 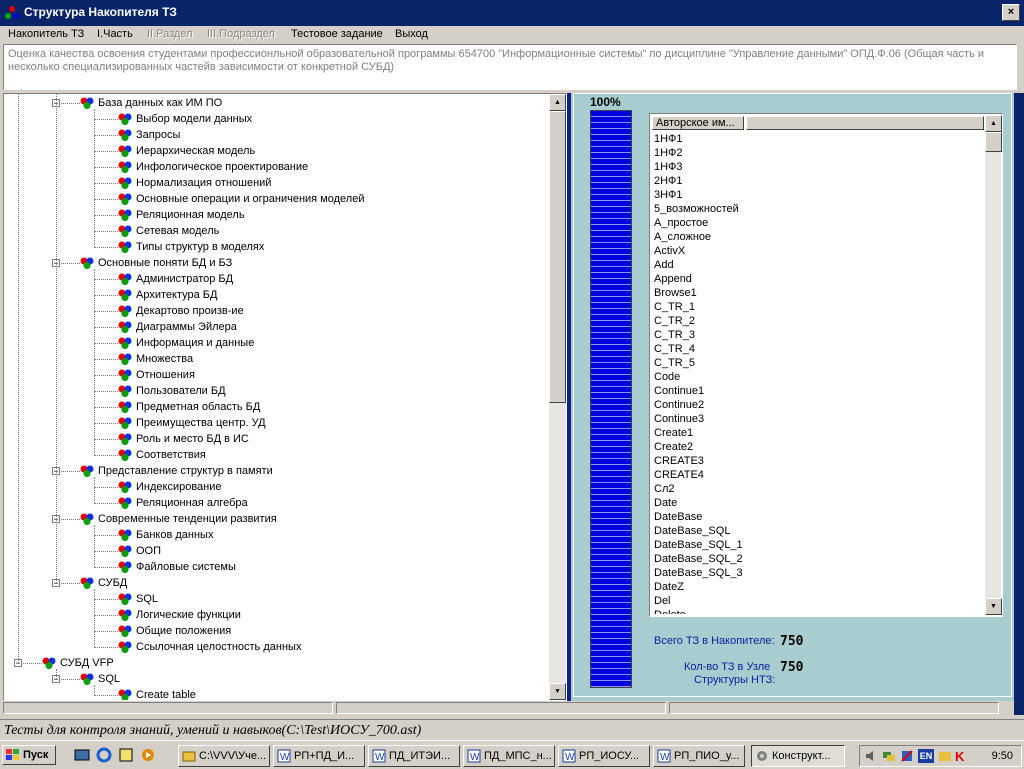 What do you see at coordinates (115, 34) in the screenshot?
I see `menu-item-part: I.Часть` at bounding box center [115, 34].